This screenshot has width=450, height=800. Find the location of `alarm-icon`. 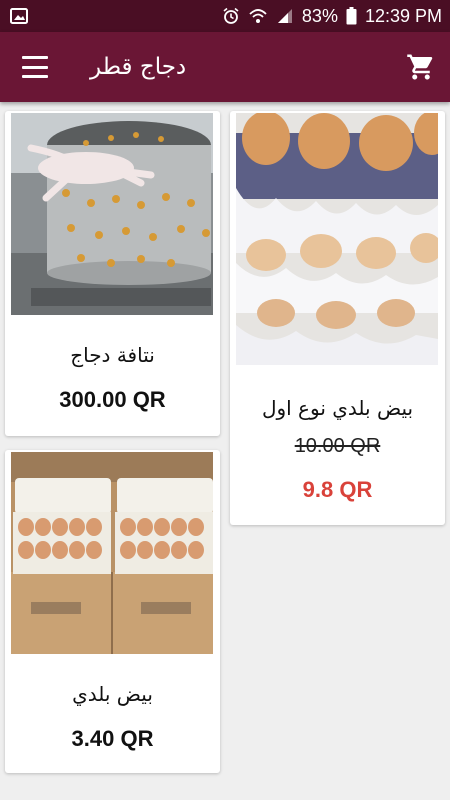

alarm-icon is located at coordinates (231, 15).